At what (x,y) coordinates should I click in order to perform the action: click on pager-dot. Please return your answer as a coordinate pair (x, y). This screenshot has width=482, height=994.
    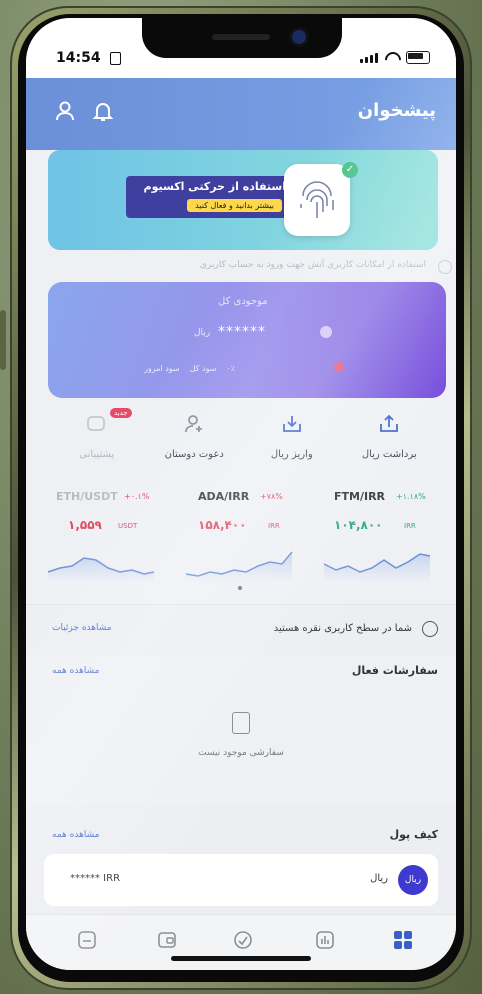
    Looking at the image, I should click on (240, 588).